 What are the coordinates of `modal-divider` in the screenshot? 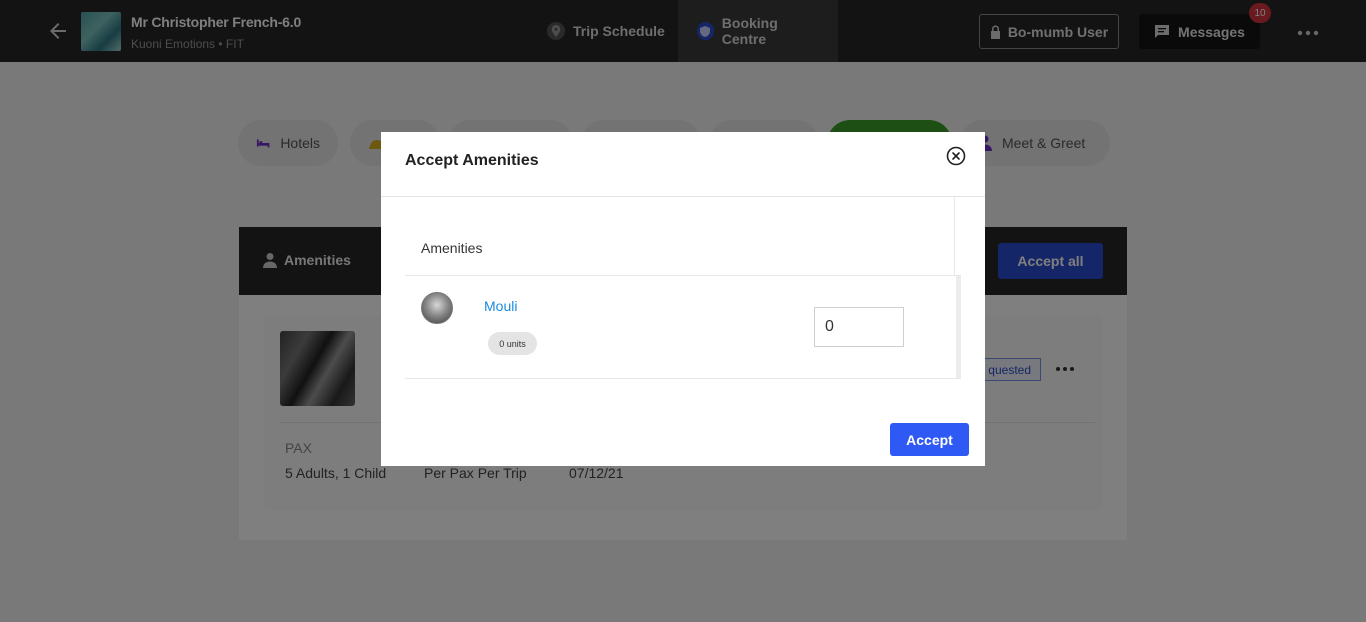 It's located at (683, 196).